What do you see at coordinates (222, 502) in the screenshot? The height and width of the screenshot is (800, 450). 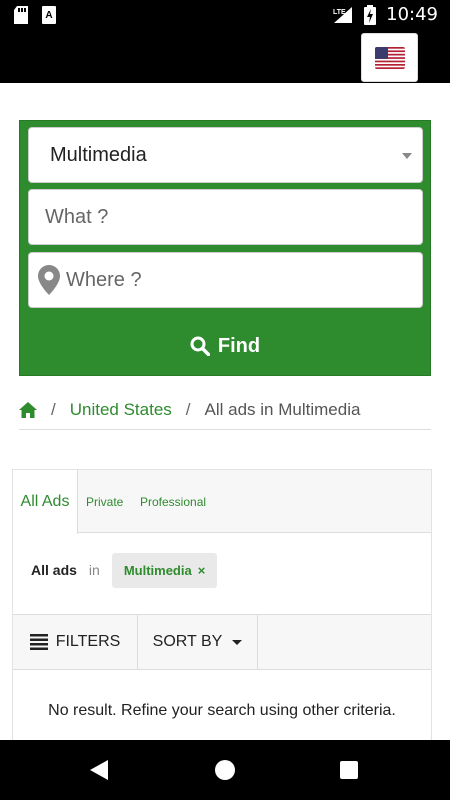 I see `ad-type-tabs: All Ads Private Professional` at bounding box center [222, 502].